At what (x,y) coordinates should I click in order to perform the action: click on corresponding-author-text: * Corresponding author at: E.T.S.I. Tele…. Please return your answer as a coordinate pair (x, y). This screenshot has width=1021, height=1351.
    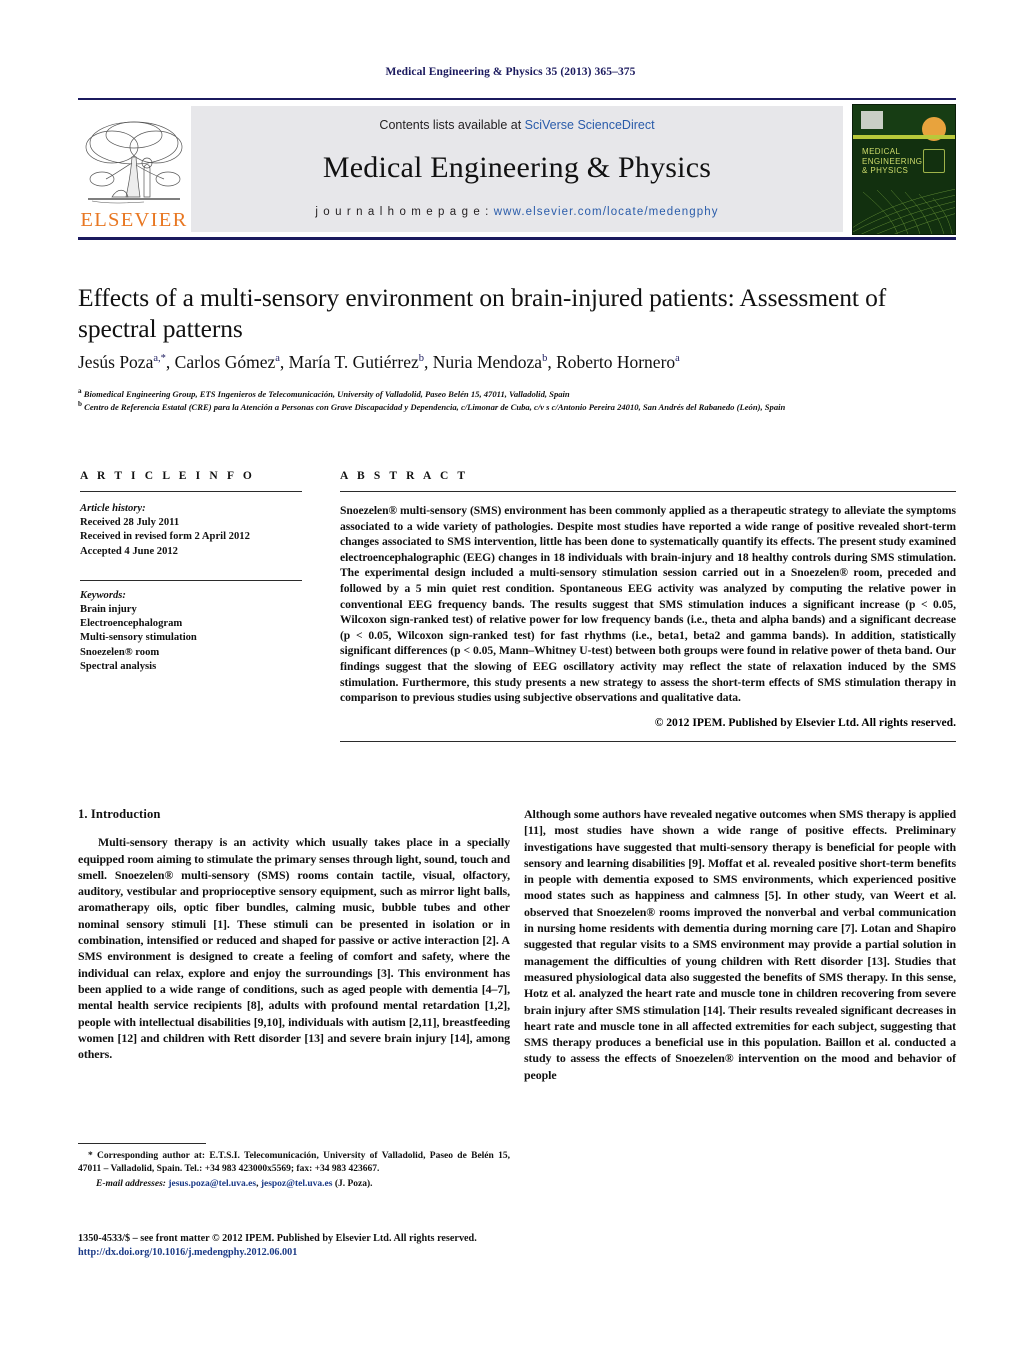
    Looking at the image, I should click on (294, 1162).